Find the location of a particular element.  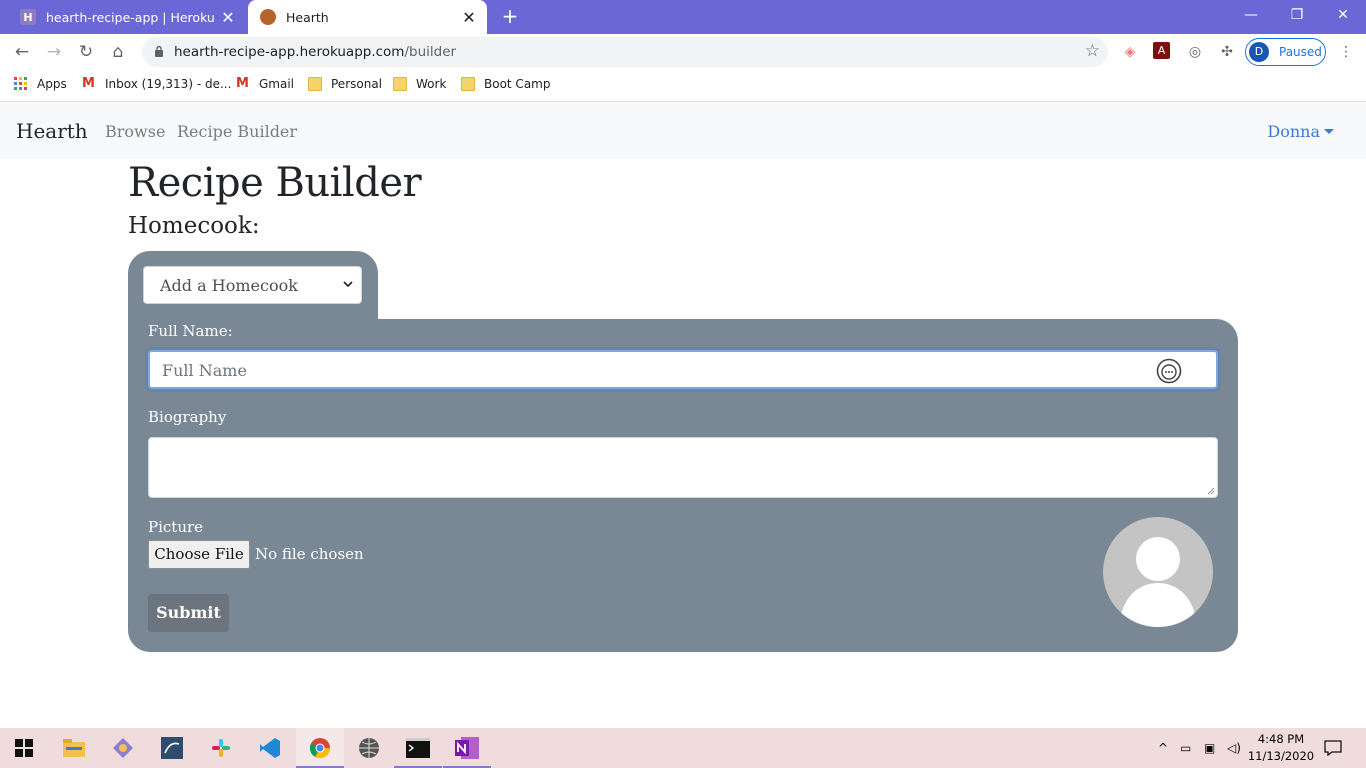

puzzle-icon: ✣ is located at coordinates (1227, 52).